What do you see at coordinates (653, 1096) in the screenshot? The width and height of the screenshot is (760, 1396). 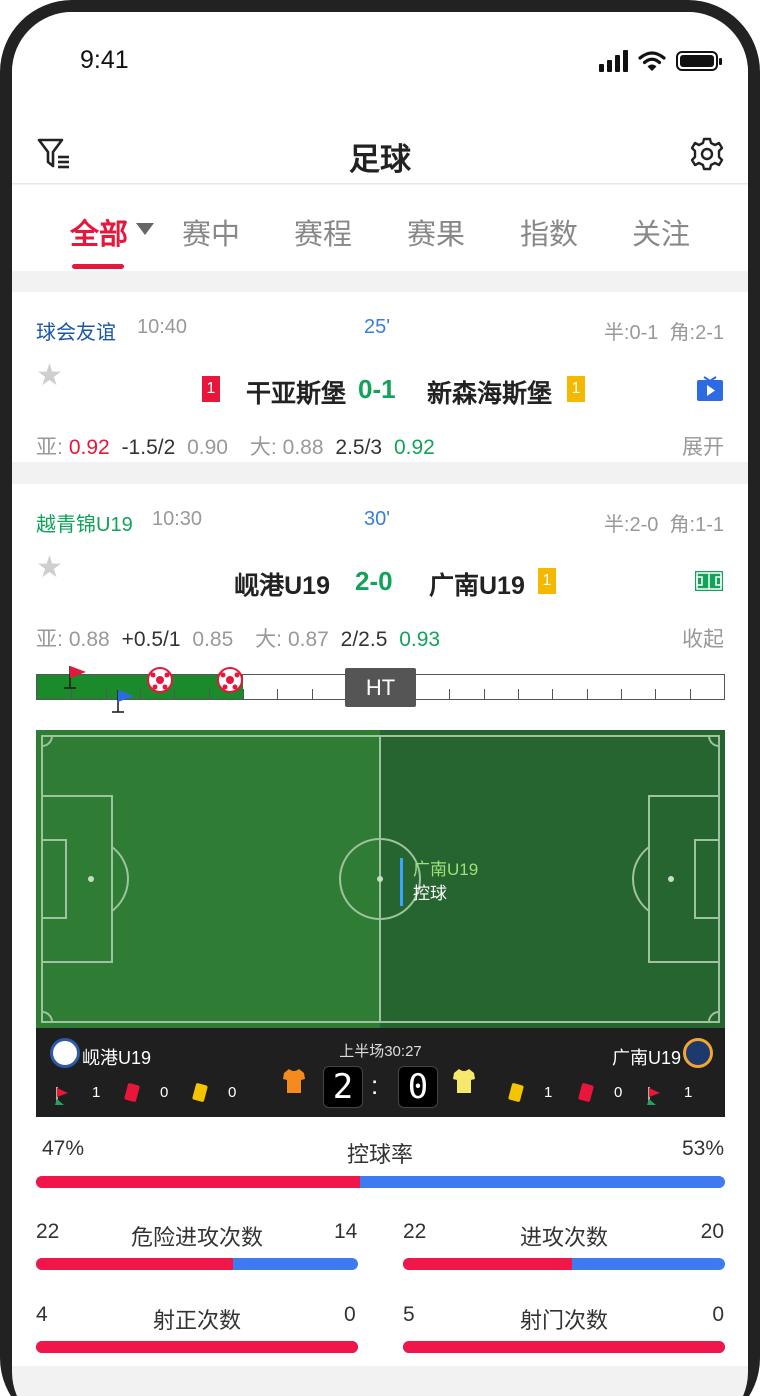 I see `away-corner-flag-icon` at bounding box center [653, 1096].